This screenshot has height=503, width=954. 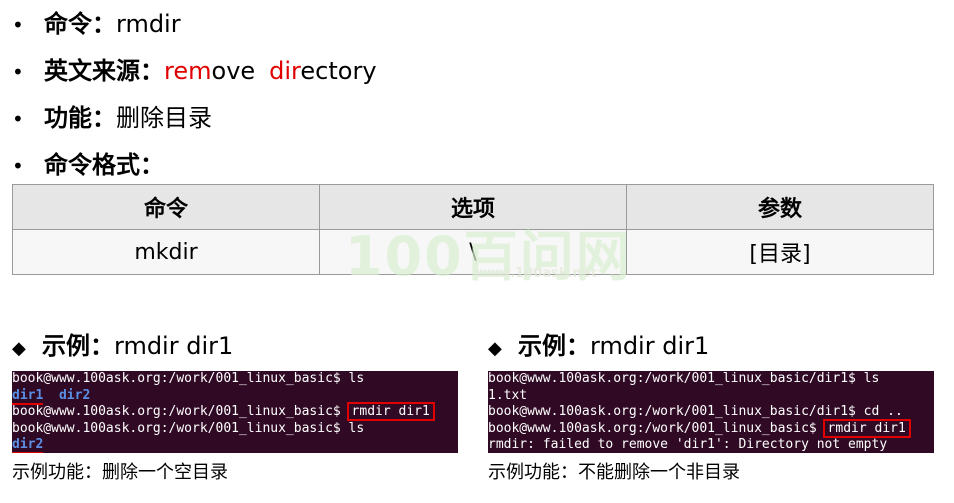 I want to click on table-cell-argument: [目录], so click(x=780, y=252).